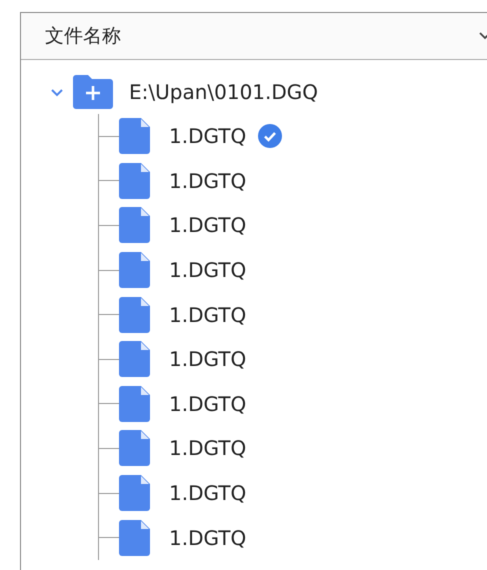 The width and height of the screenshot is (487, 570). I want to click on column-header: 文件名称, so click(254, 36).